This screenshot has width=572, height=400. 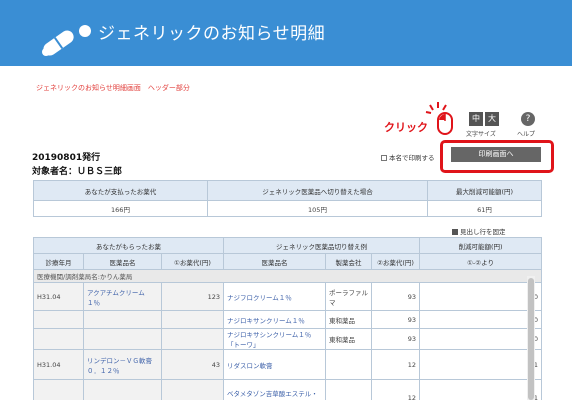 I want to click on col-header-maker: 製薬会社, so click(x=348, y=261).